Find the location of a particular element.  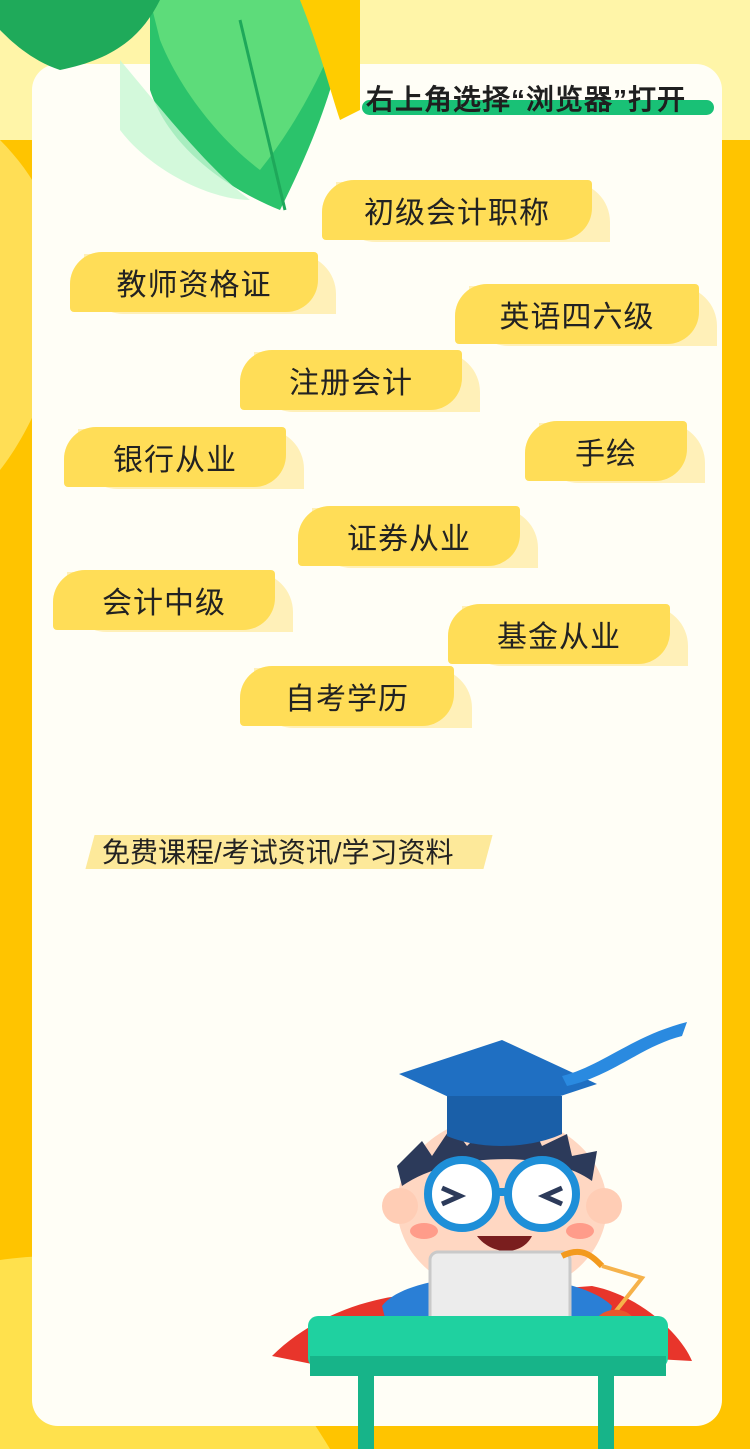

tag-label: 初级会计职称 is located at coordinates (457, 210).